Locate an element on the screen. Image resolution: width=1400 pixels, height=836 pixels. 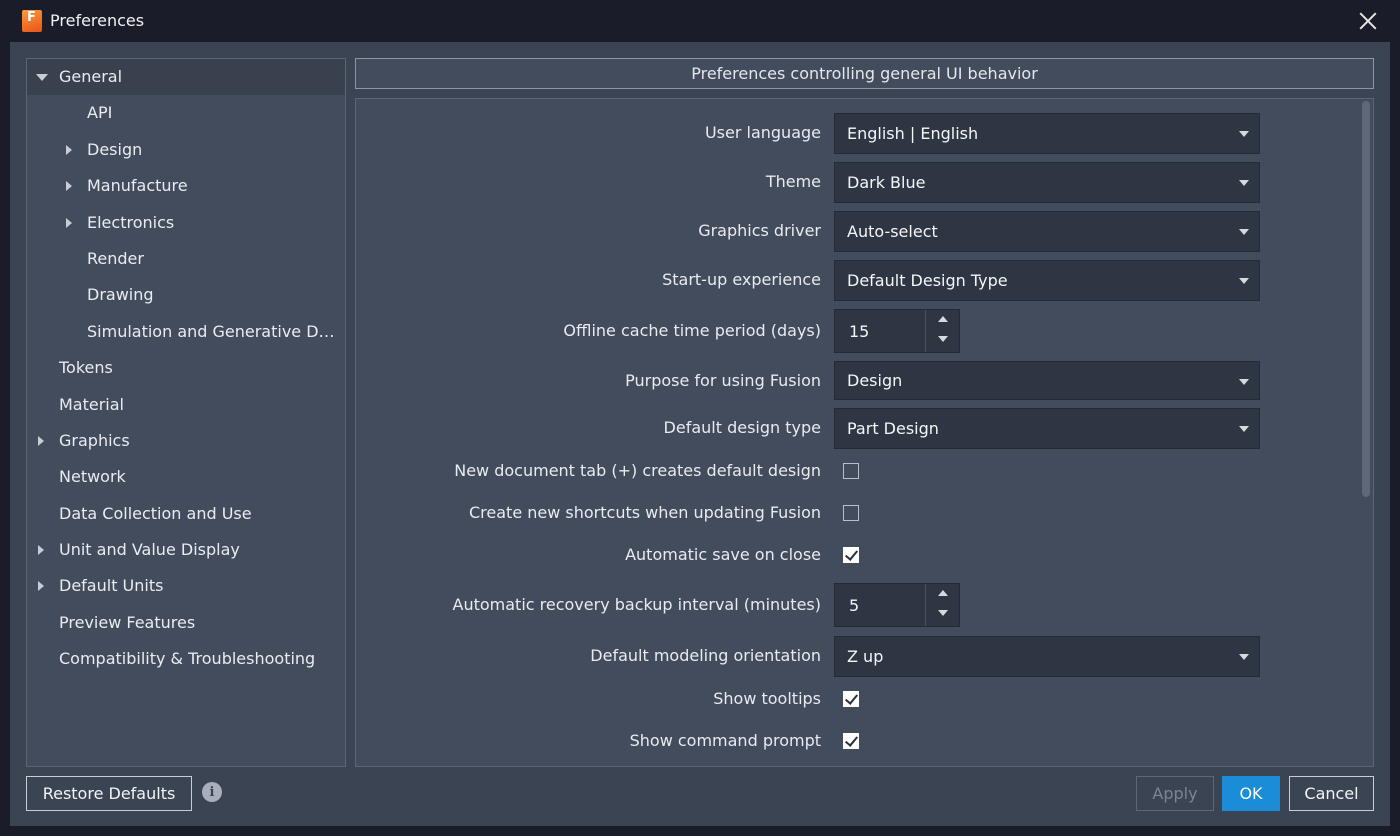
sidebar-item-unit-and-value-display: Unit and Value Display is located at coordinates (186, 550).